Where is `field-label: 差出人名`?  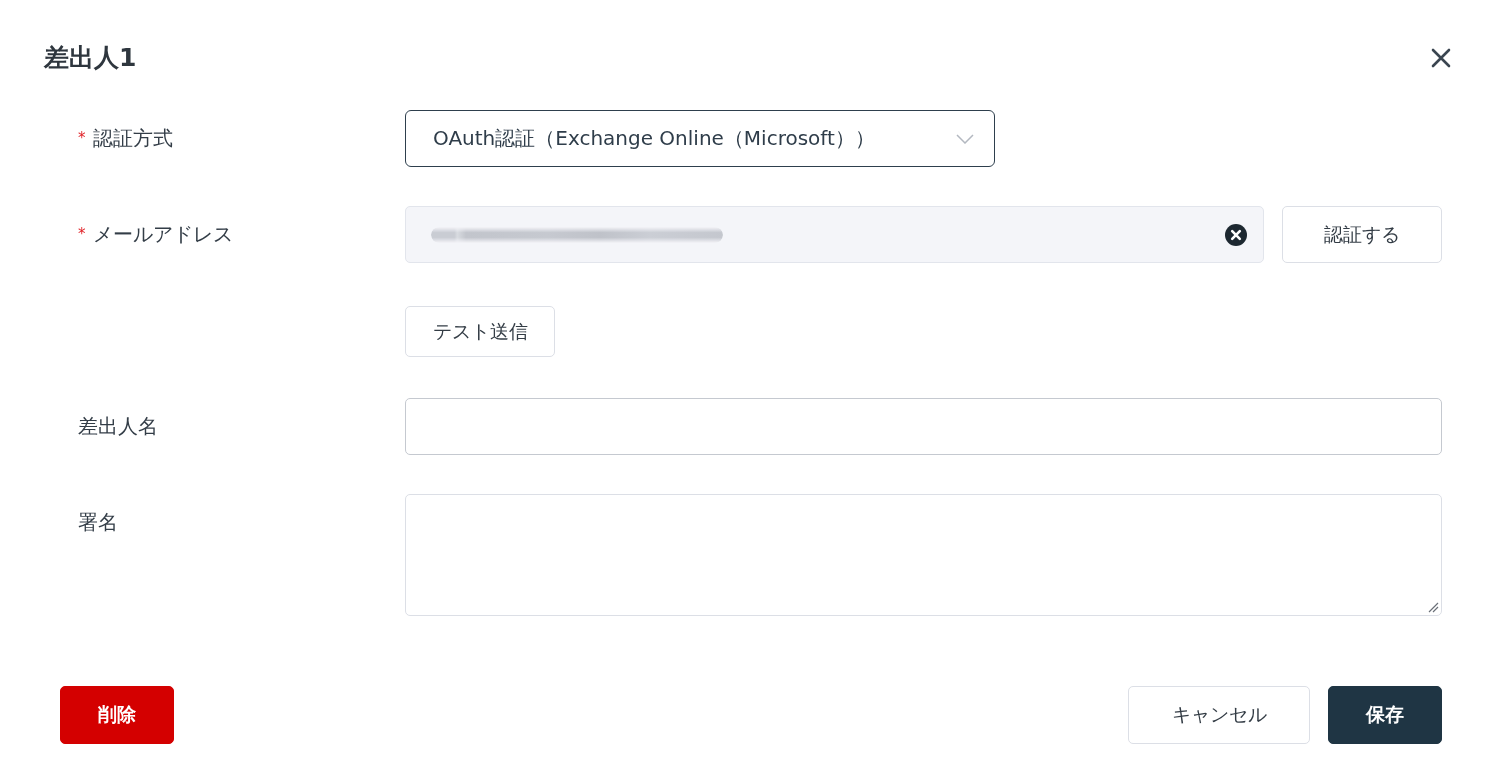
field-label: 差出人名 is located at coordinates (118, 426).